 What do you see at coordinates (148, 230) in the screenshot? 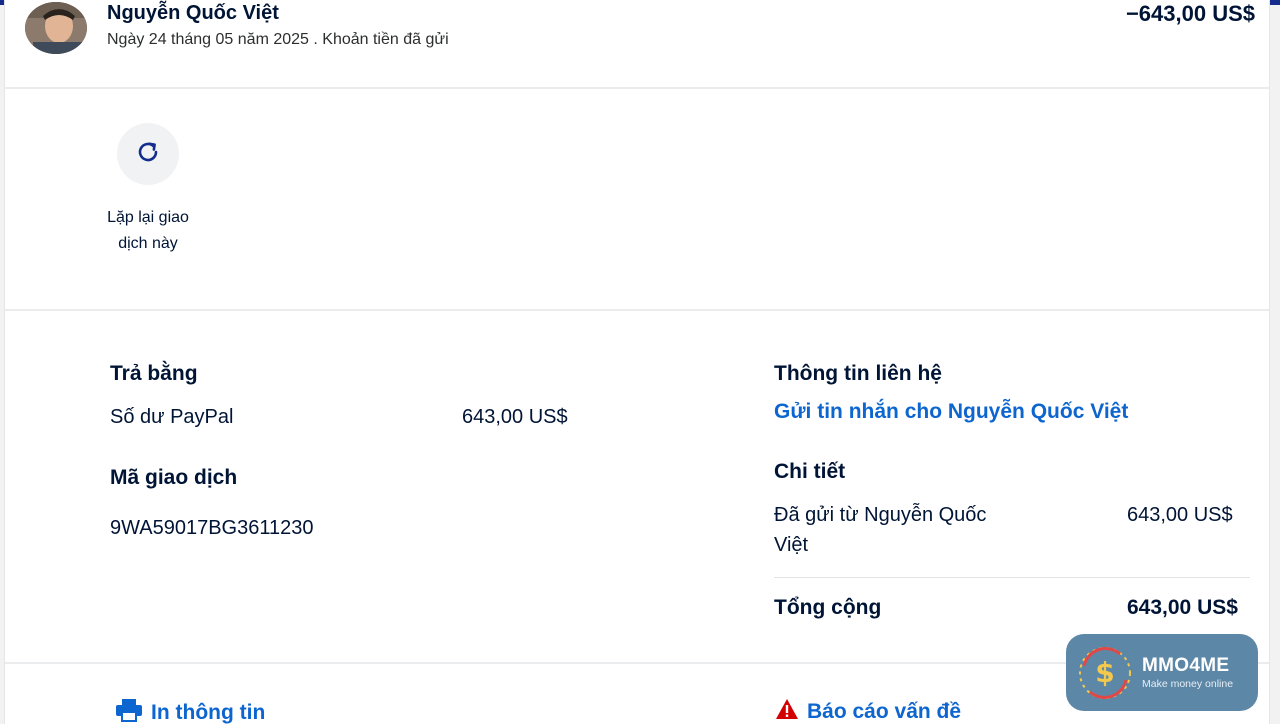
I see `repeat-transaction-label: Lặp lại giao dịch này` at bounding box center [148, 230].